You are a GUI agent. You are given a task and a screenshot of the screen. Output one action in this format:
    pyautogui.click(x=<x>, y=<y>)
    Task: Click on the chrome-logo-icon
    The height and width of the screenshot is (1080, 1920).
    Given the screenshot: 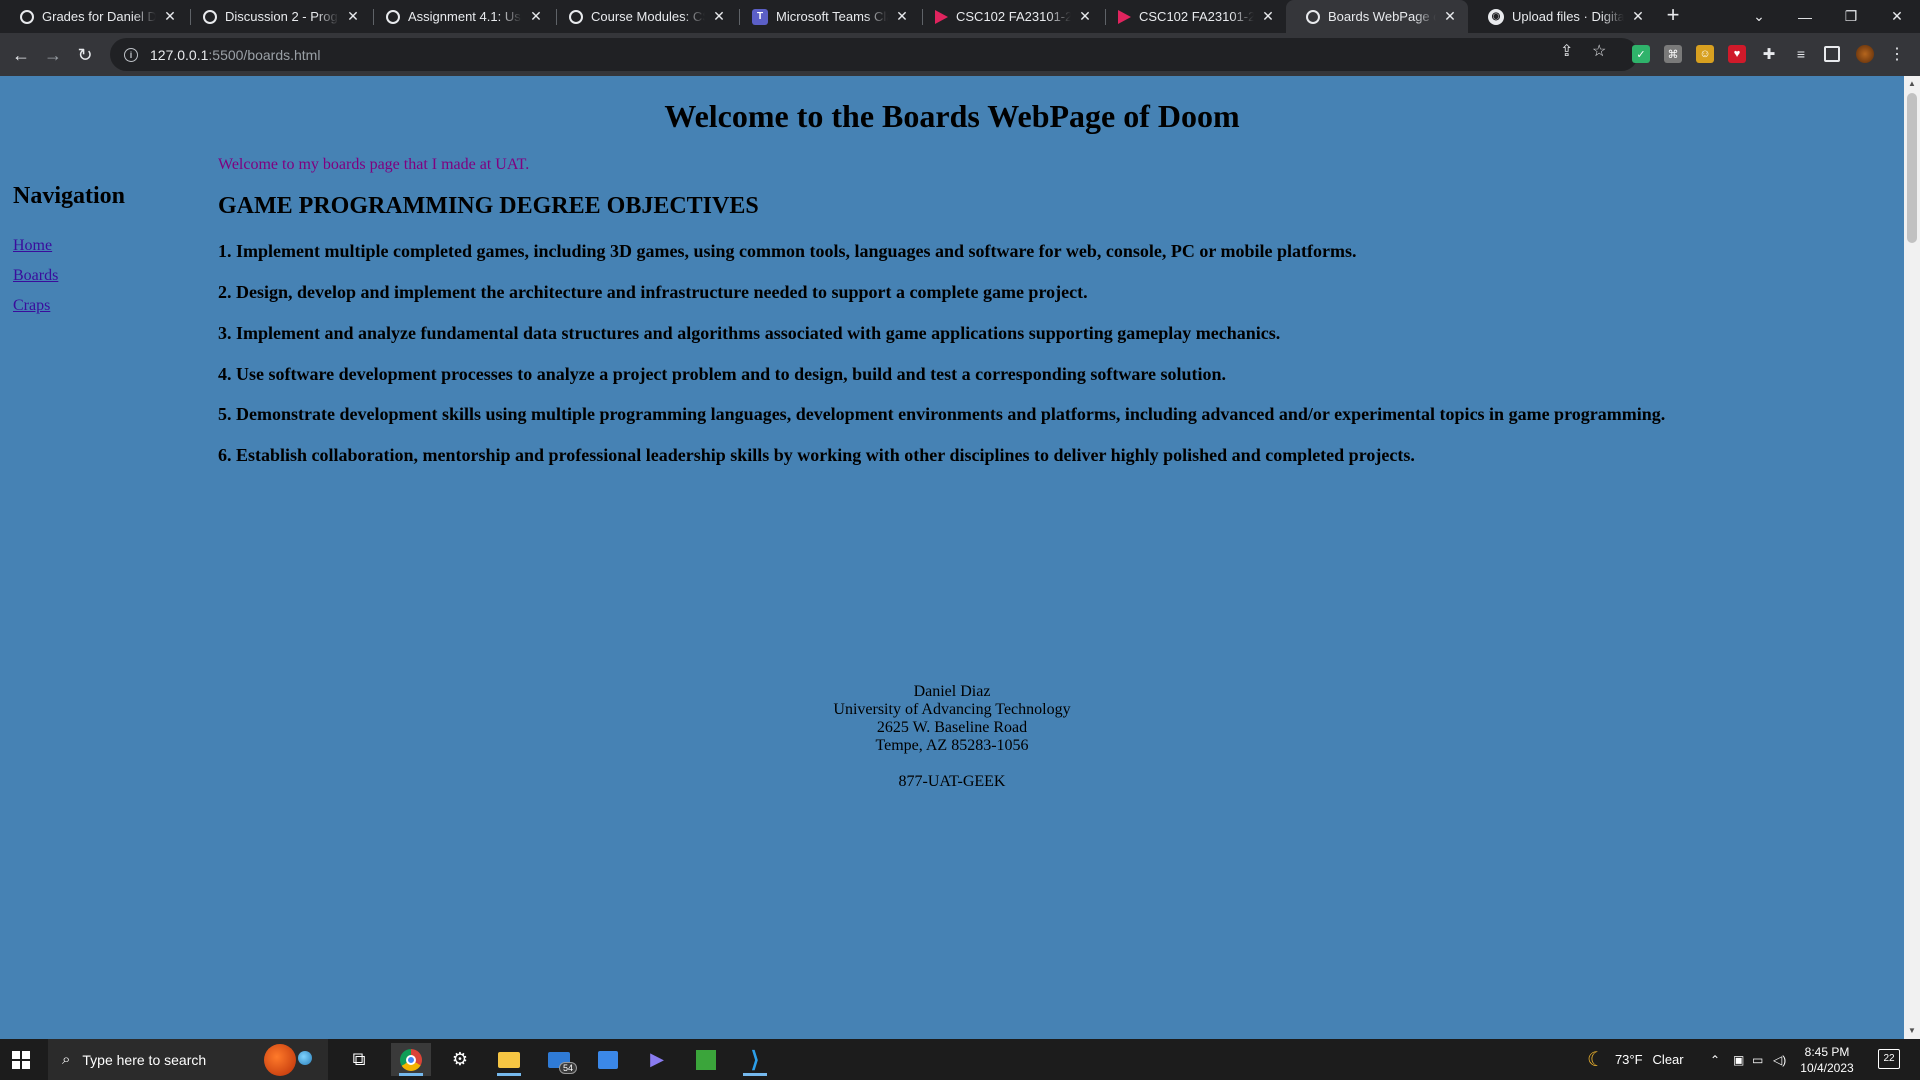 What is the action you would take?
    pyautogui.click(x=411, y=1059)
    